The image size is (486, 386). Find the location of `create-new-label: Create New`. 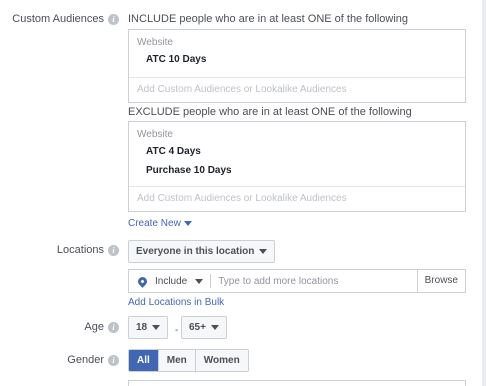

create-new-label: Create New is located at coordinates (154, 223).